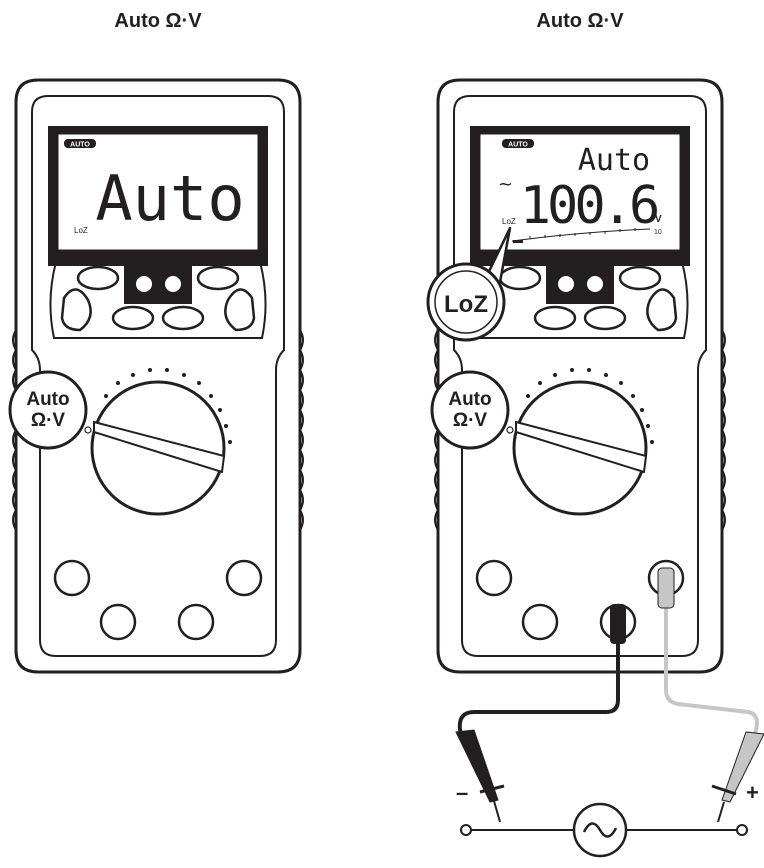  What do you see at coordinates (470, 420) in the screenshot?
I see `right-dial-callout-line2: Ω·V` at bounding box center [470, 420].